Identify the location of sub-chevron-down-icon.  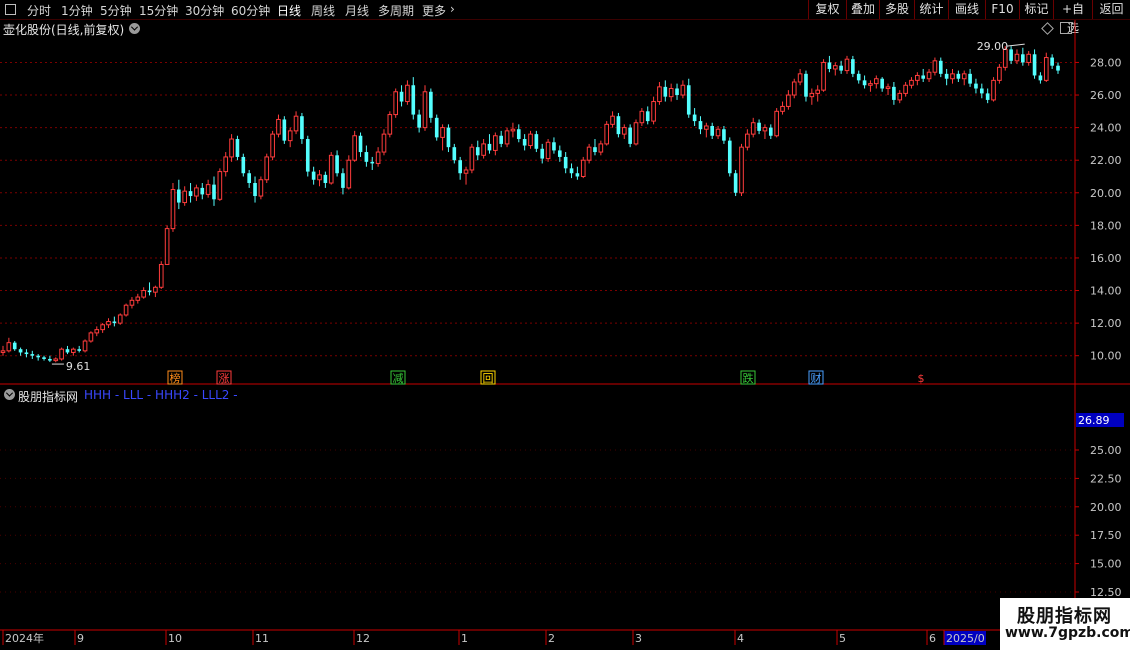
(9, 394).